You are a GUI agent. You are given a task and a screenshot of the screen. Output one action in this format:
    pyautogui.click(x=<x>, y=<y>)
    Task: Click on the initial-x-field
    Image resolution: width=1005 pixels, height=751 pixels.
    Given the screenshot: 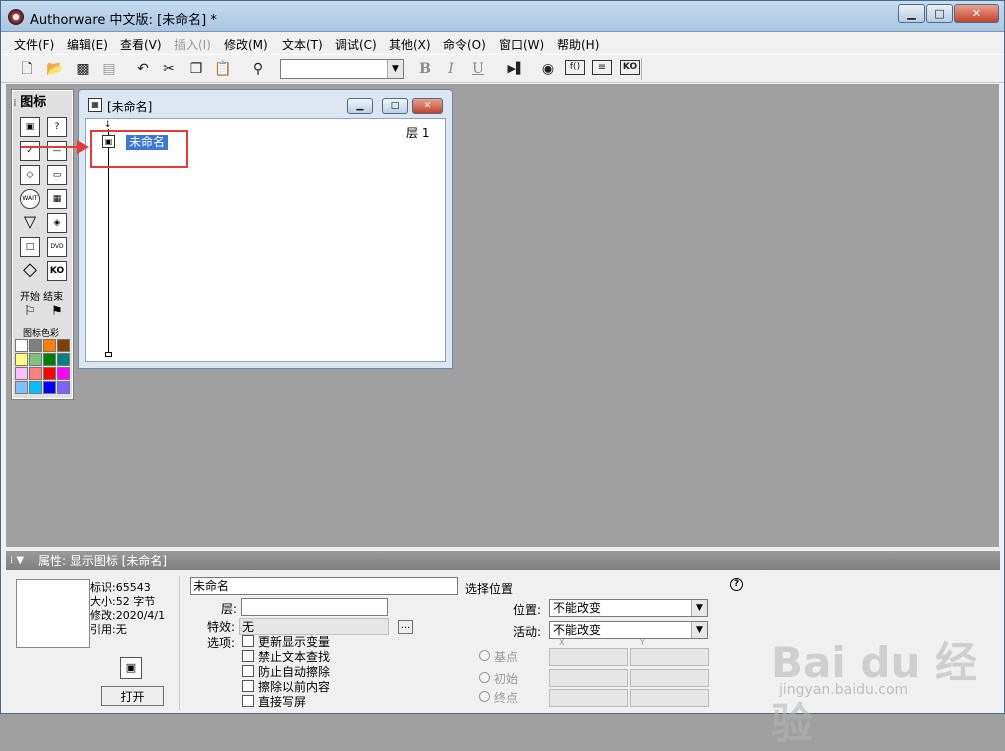 What is the action you would take?
    pyautogui.click(x=588, y=678)
    